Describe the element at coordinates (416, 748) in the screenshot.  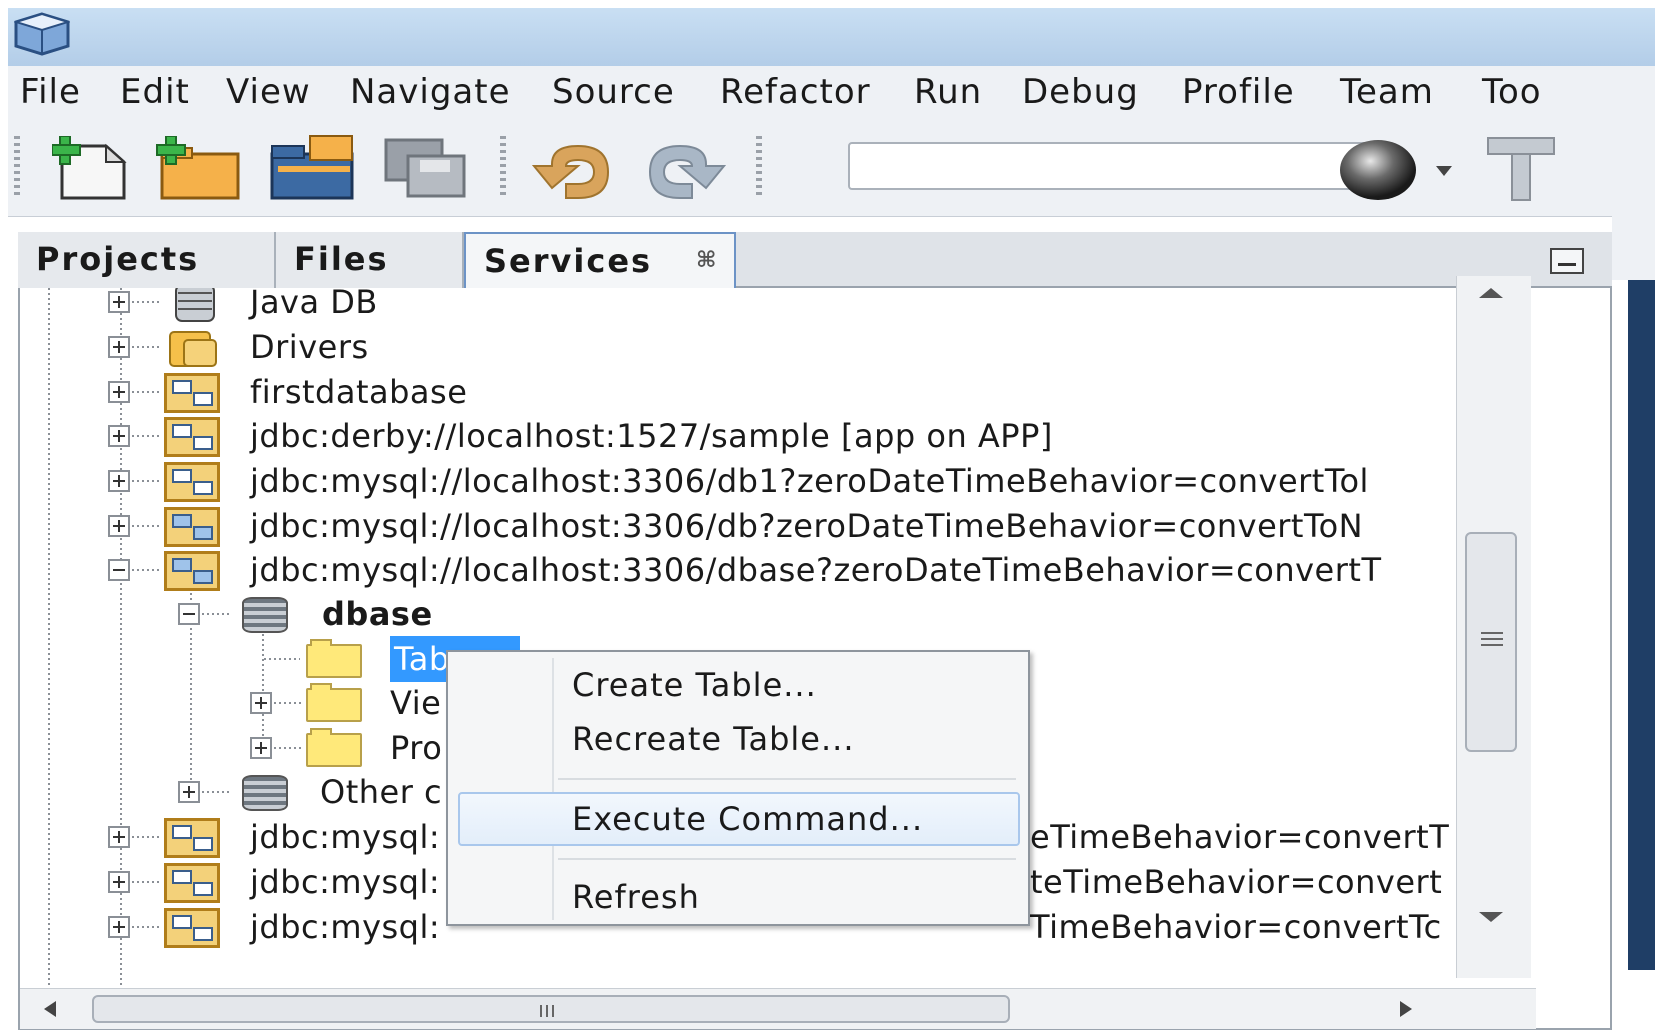
I see `tree-node-label: Pro` at that location.